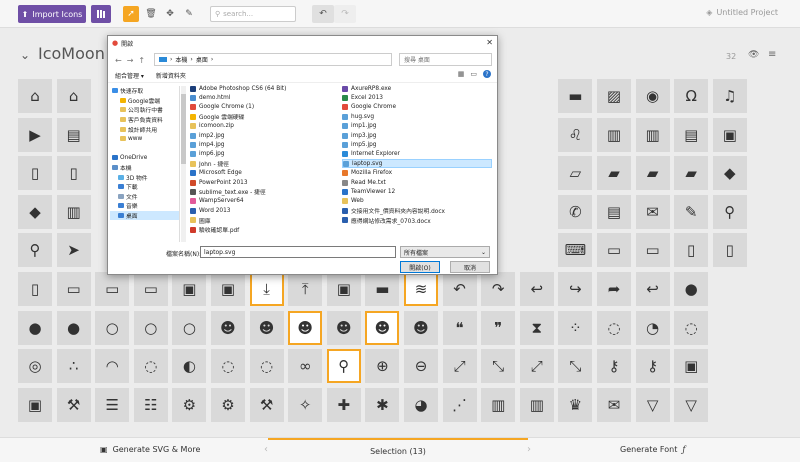  I want to click on play-icon: ▶, so click(35, 134).